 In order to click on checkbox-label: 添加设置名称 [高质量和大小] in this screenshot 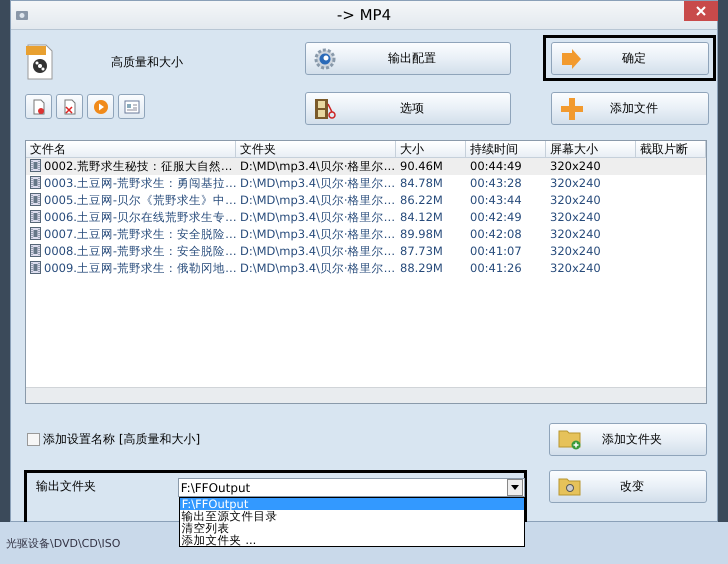, I will do `click(121, 439)`.